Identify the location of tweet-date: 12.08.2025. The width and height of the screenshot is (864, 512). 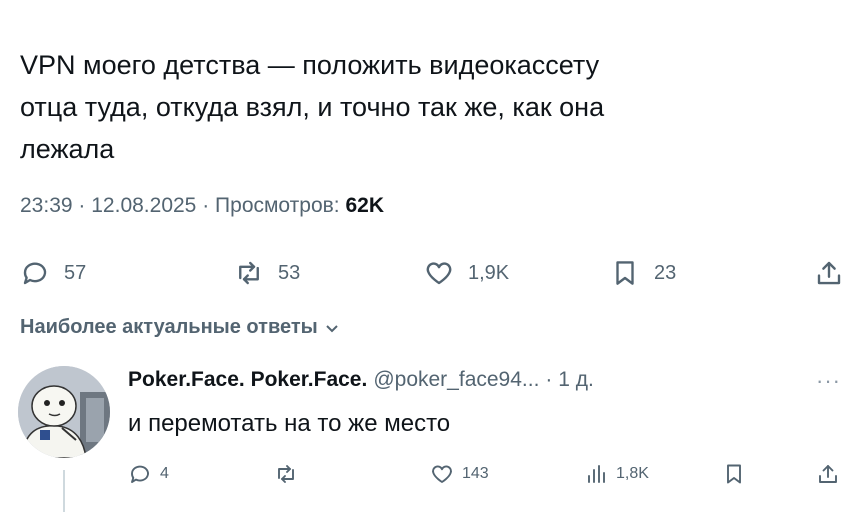
(143, 205).